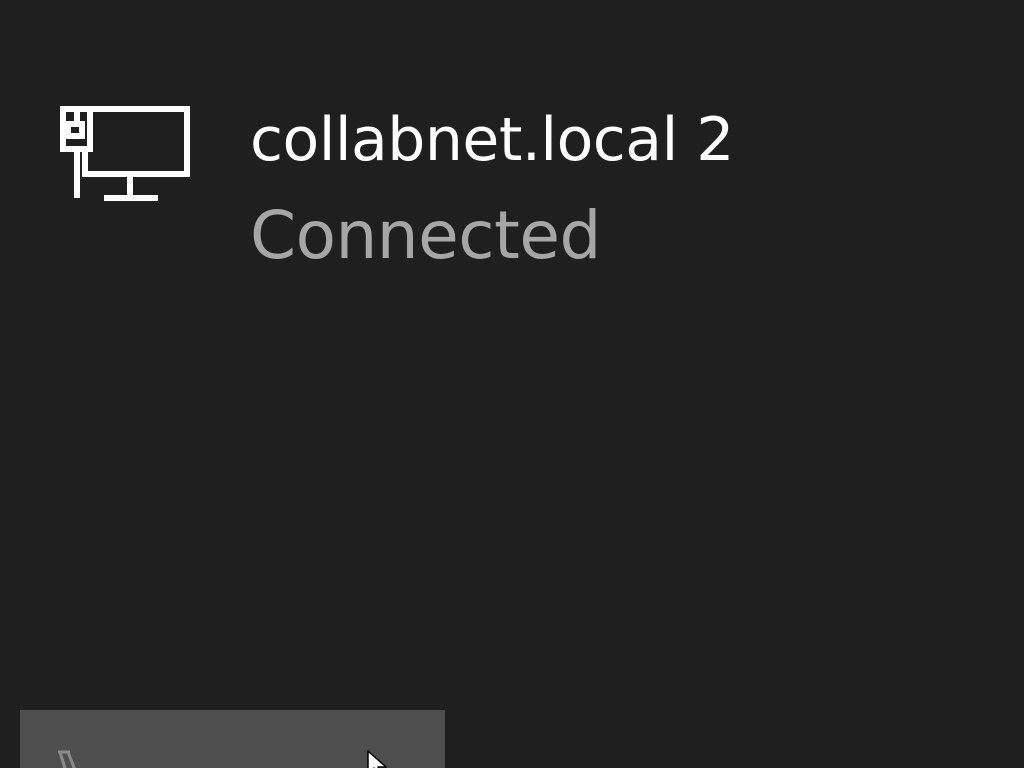 This screenshot has width=1024, height=768. Describe the element at coordinates (377, 759) in the screenshot. I see `mouse-cursor-icon` at that location.